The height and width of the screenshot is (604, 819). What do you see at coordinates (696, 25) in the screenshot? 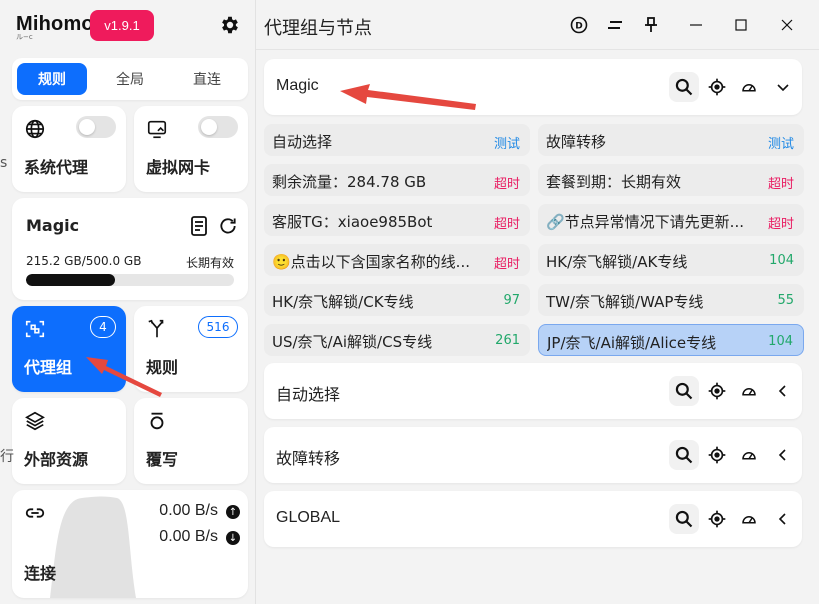
I see `minimize-icon` at bounding box center [696, 25].